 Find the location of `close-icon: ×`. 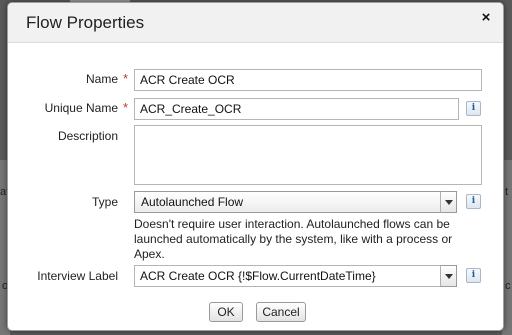

close-icon: × is located at coordinates (486, 18).